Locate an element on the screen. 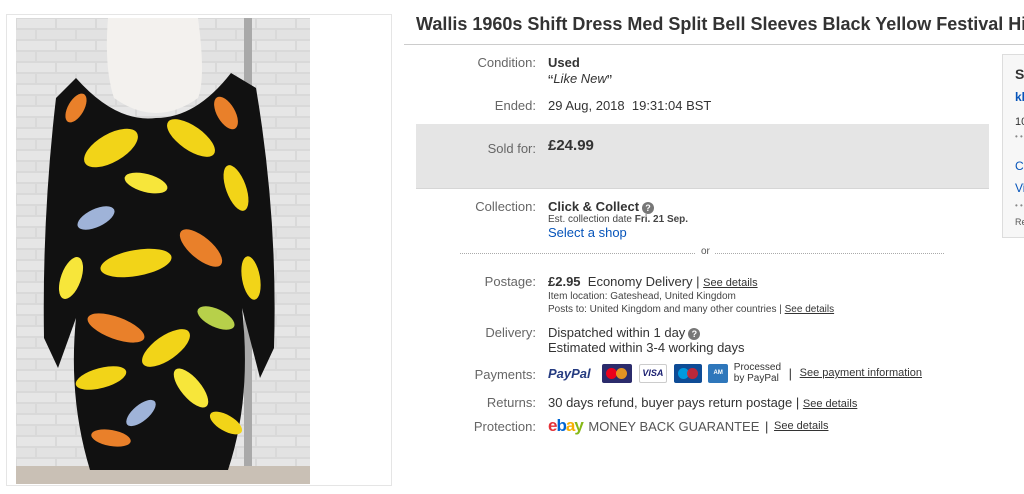 The width and height of the screenshot is (1024, 494). paypal-logo: PayPal is located at coordinates (569, 373).